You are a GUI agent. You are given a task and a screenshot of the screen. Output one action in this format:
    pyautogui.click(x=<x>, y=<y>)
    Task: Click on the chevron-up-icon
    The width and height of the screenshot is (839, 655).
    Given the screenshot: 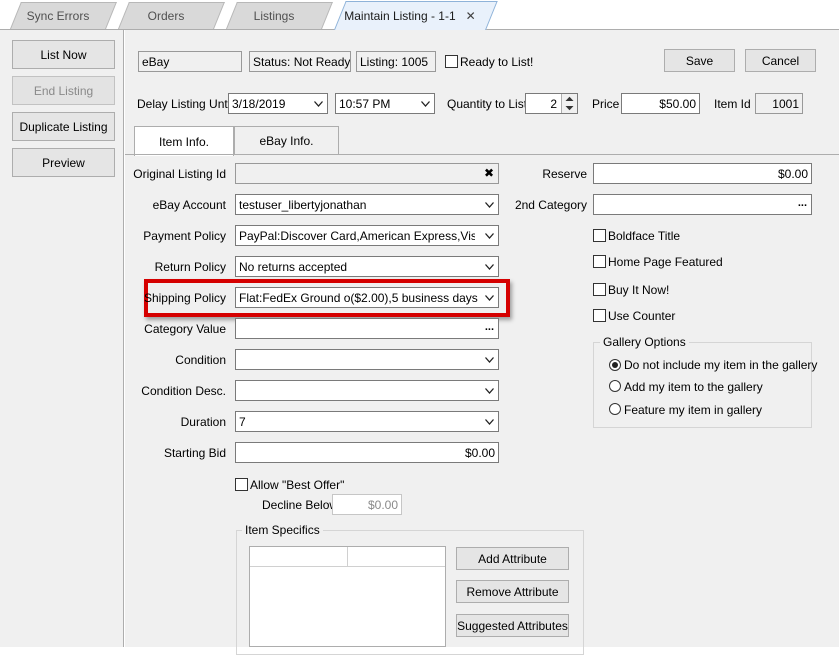 What is the action you would take?
    pyautogui.click(x=569, y=99)
    